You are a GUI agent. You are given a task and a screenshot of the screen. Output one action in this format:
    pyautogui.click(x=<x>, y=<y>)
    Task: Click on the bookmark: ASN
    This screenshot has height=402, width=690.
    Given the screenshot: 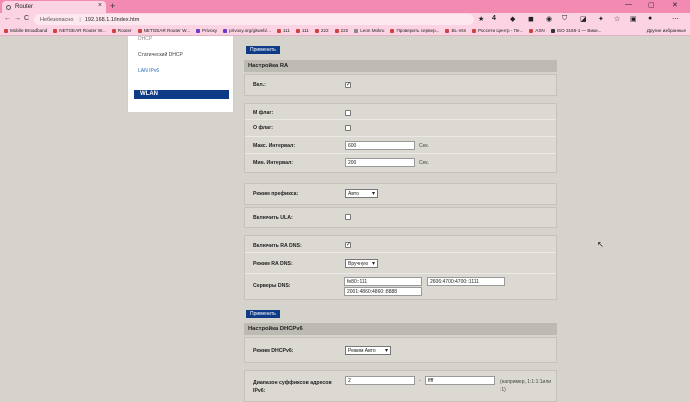 What is the action you would take?
    pyautogui.click(x=537, y=30)
    